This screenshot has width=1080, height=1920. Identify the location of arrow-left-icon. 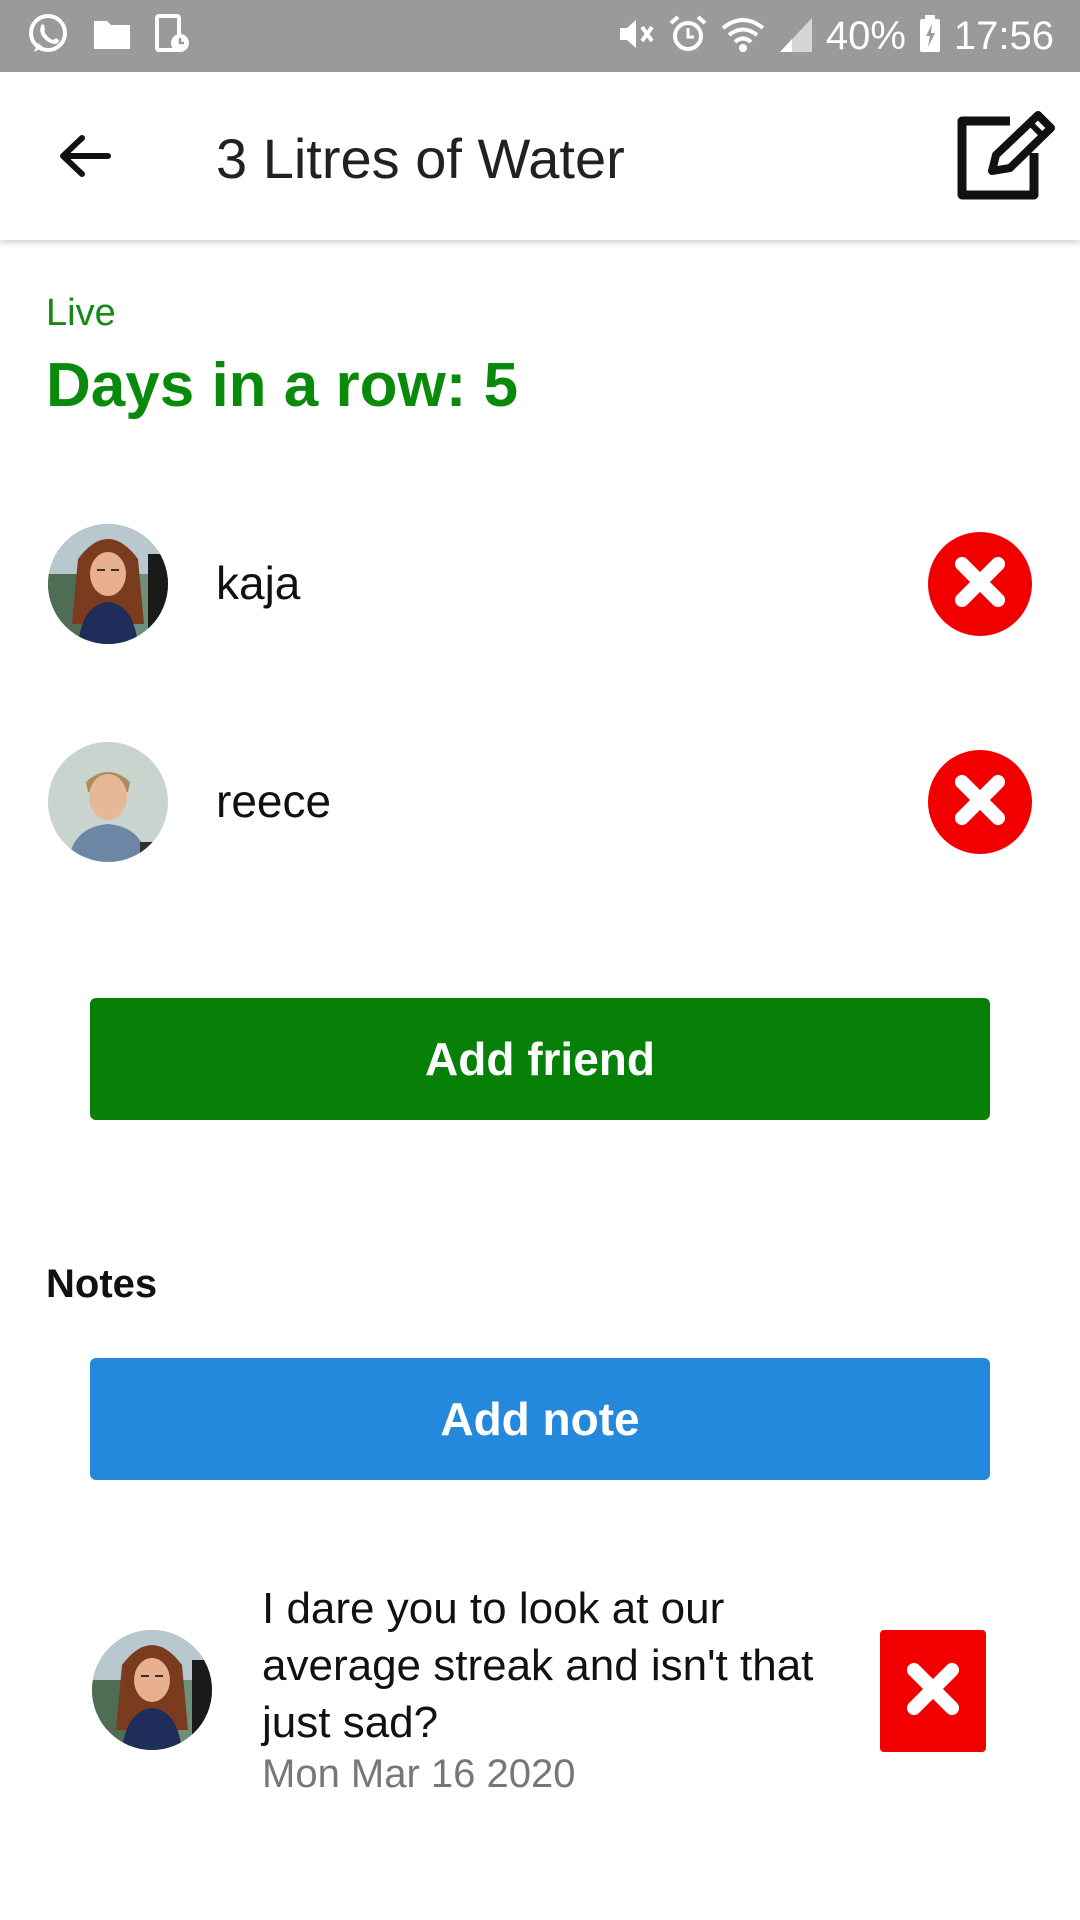
(84, 158).